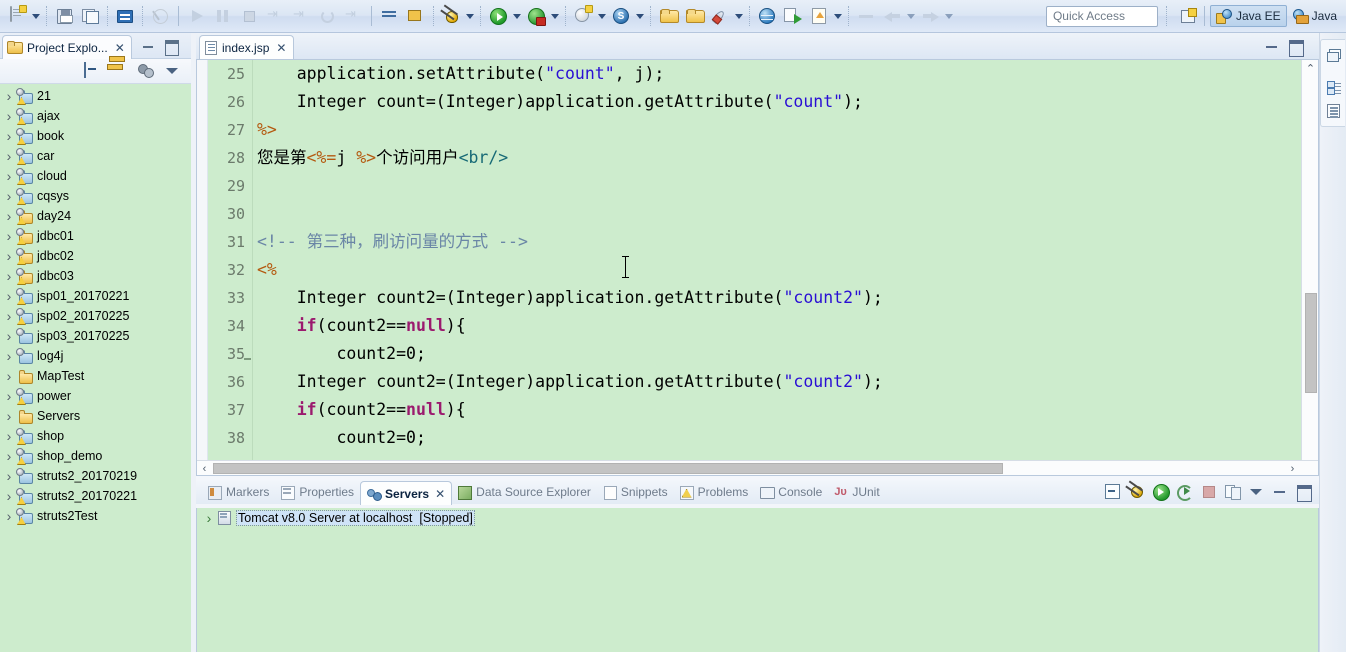 The height and width of the screenshot is (652, 1346). Describe the element at coordinates (95, 476) in the screenshot. I see `tree-item: struts2_20170219` at that location.